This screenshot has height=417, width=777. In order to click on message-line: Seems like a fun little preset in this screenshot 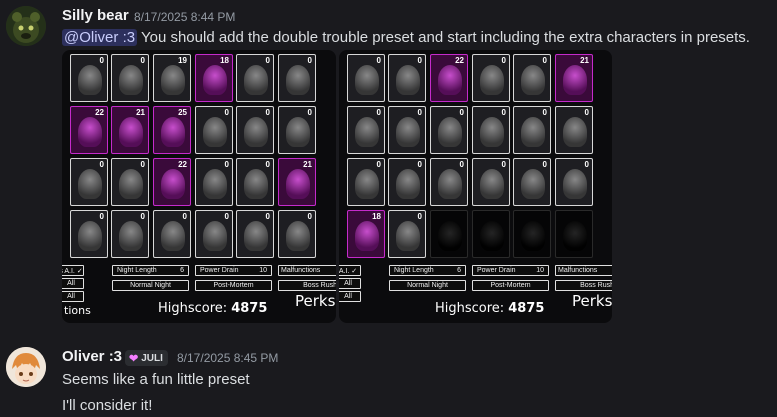, I will do `click(156, 379)`.